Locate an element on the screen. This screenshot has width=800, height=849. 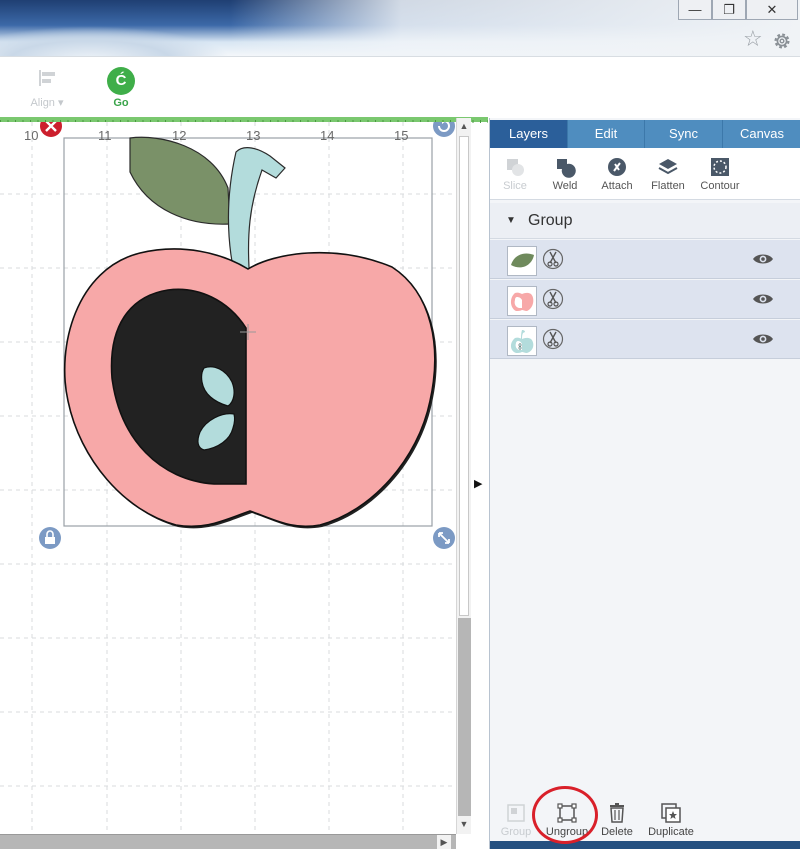
window-controls: — ❐ ✕ is located at coordinates (738, 10).